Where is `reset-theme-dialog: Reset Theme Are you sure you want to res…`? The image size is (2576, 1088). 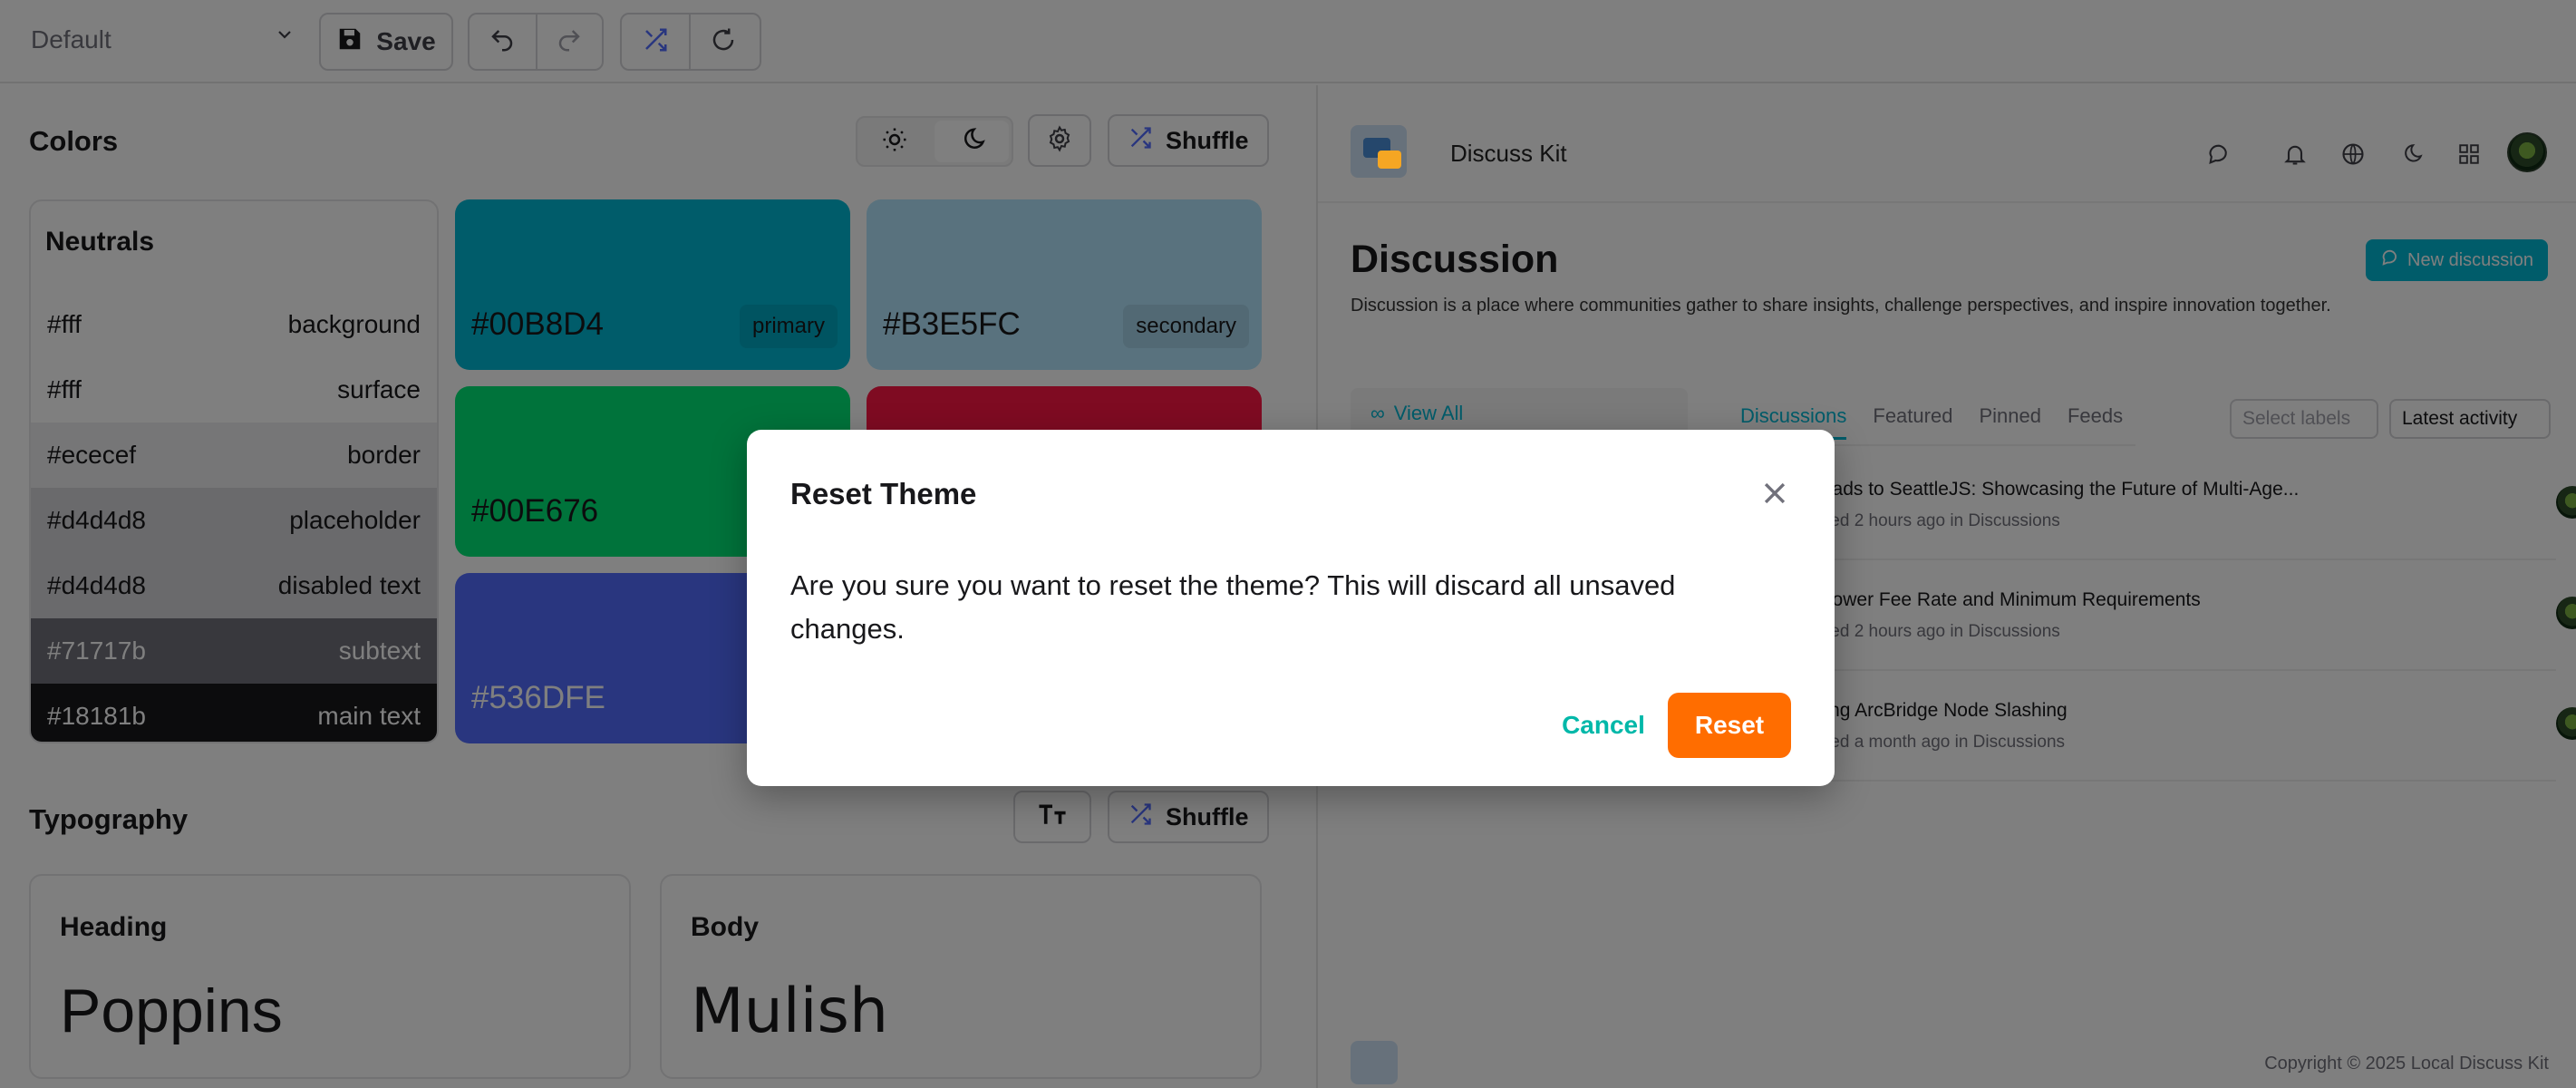
reset-theme-dialog: Reset Theme Are you sure you want to res… is located at coordinates (1291, 608).